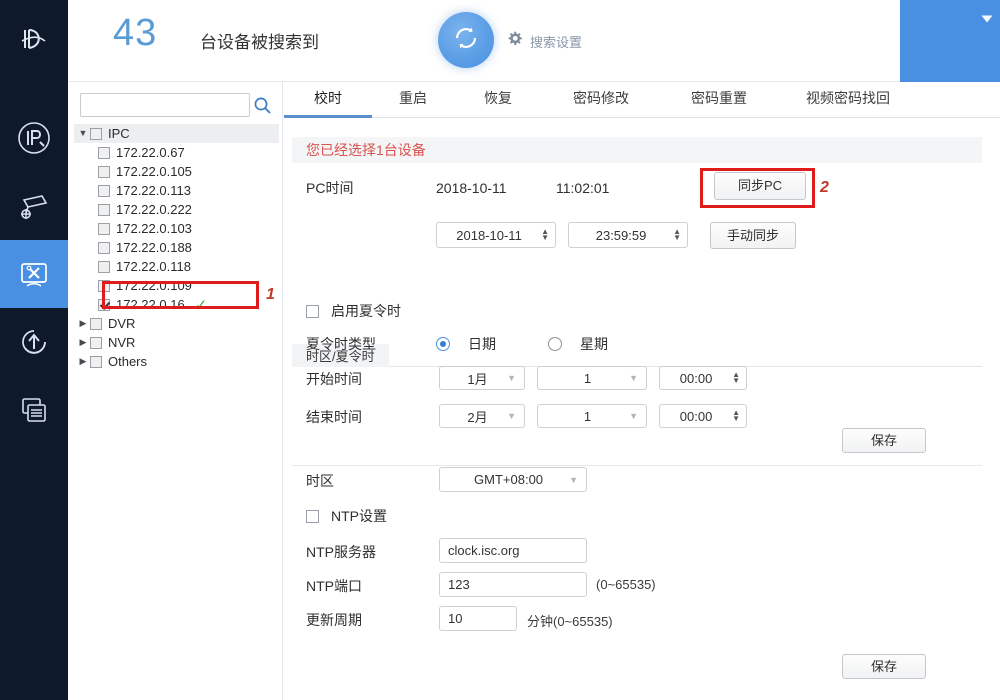 The height and width of the screenshot is (700, 1000). Describe the element at coordinates (413, 102) in the screenshot. I see `tab-reboot: 重启` at that location.